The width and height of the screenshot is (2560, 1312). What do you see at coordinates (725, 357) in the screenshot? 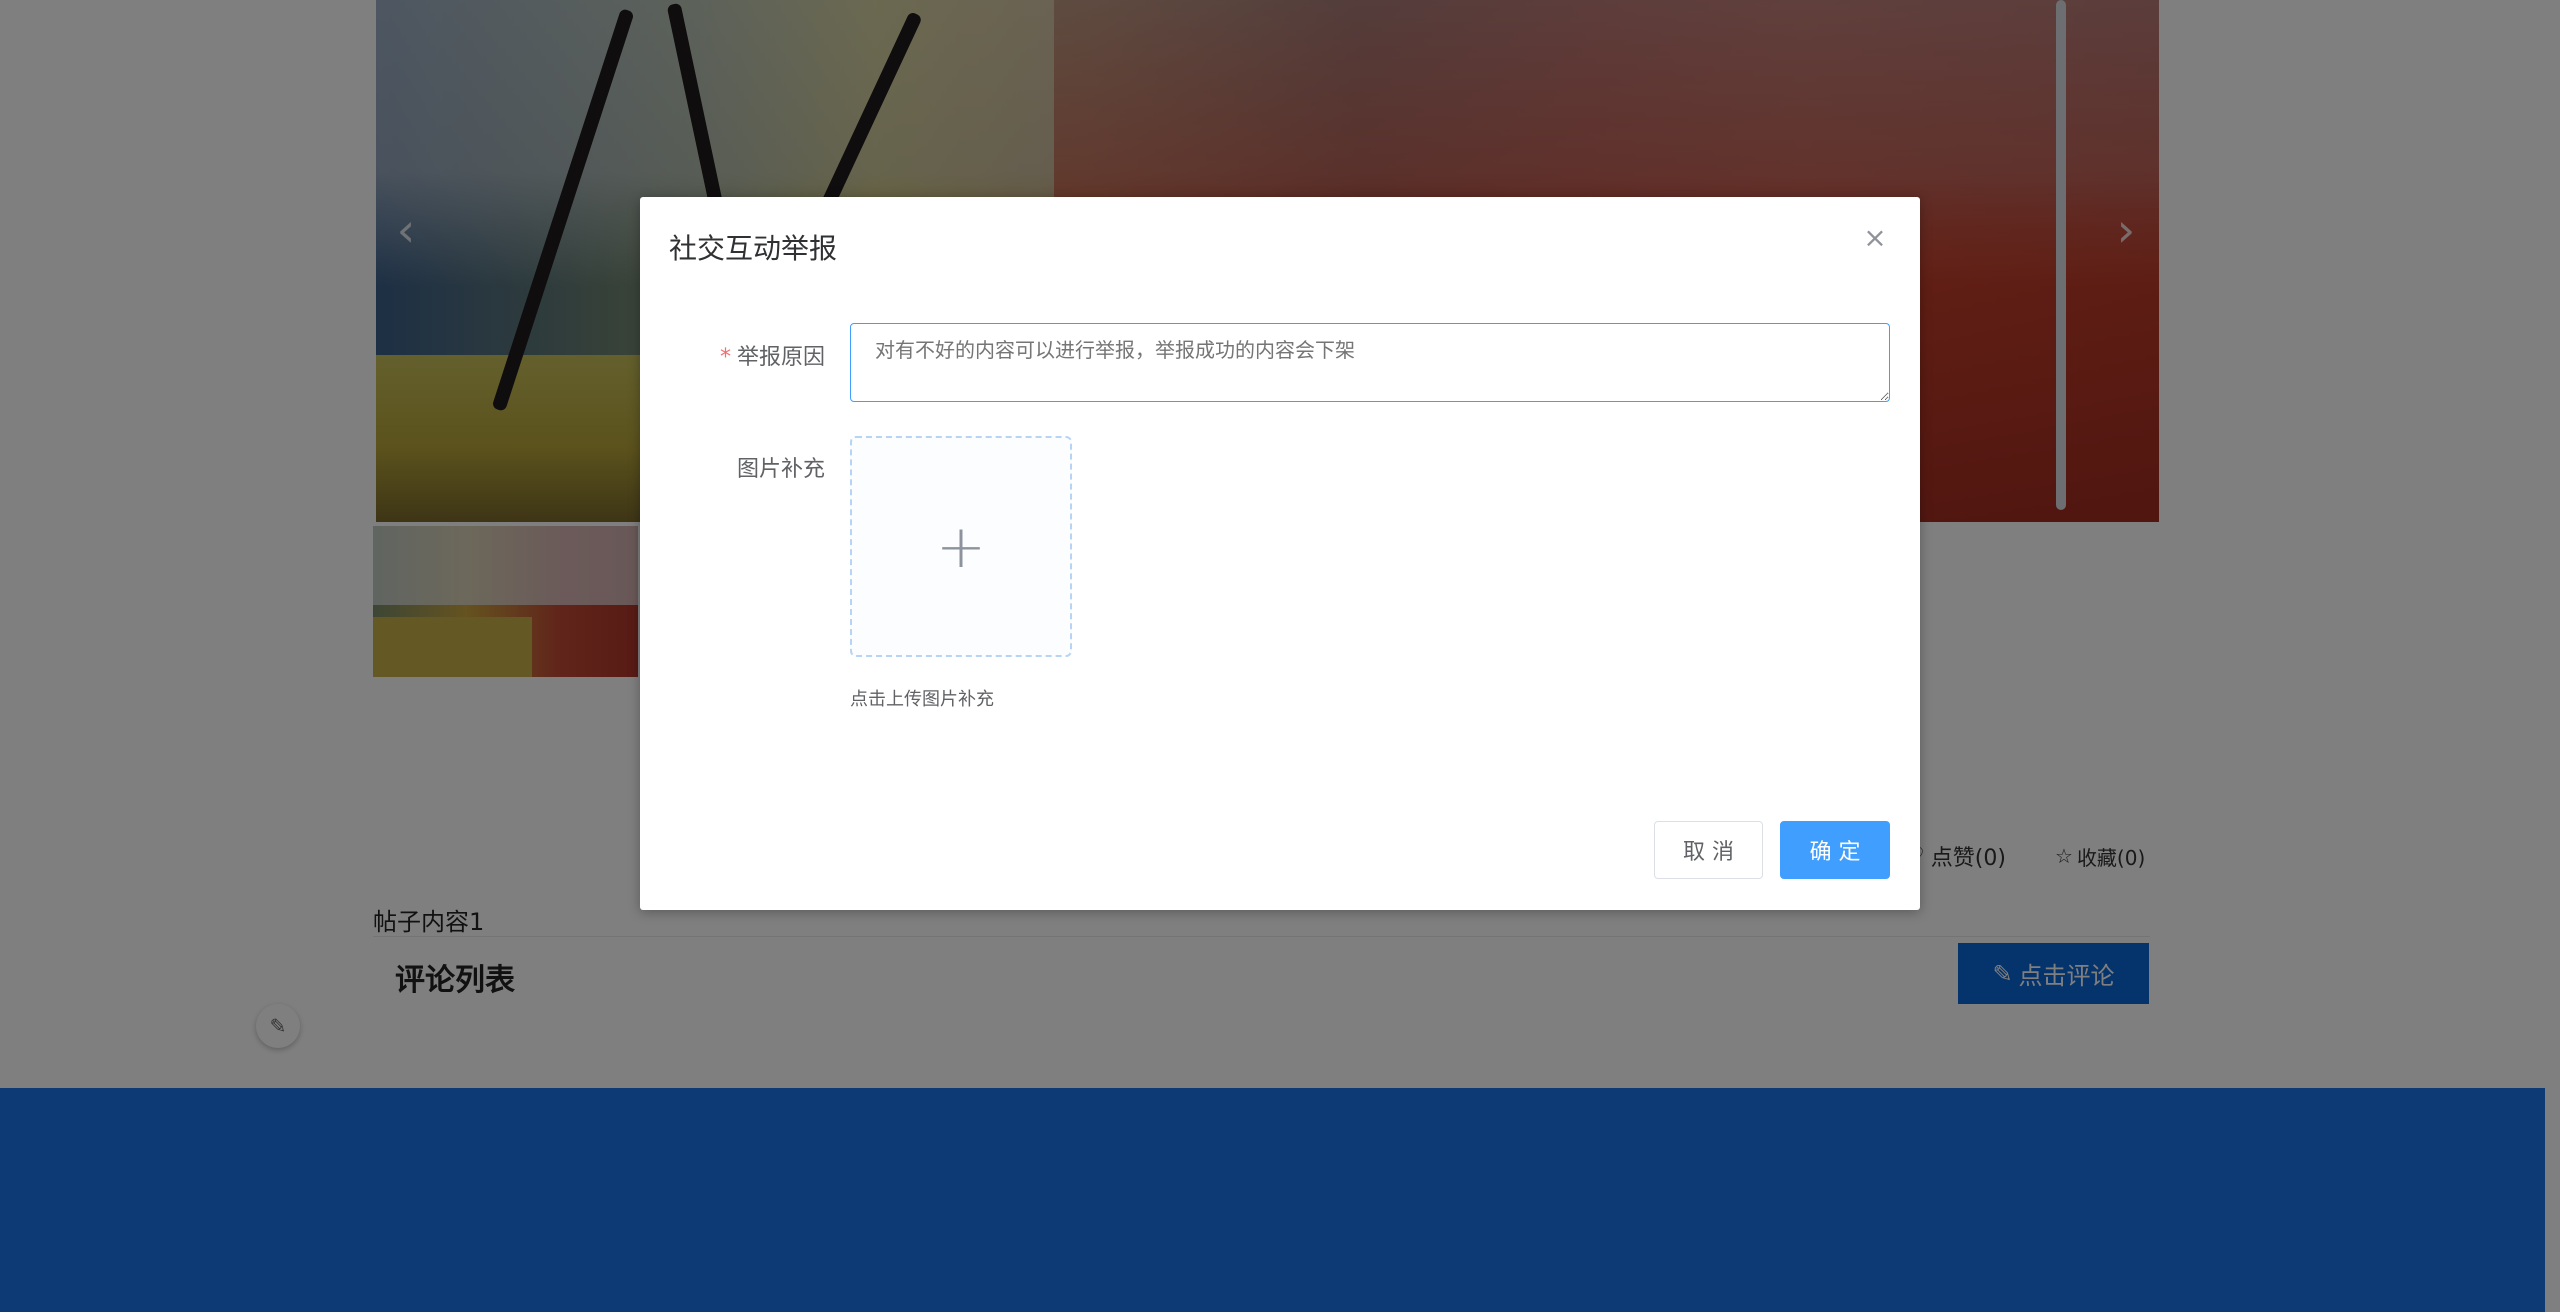
I see `required-mark: *` at bounding box center [725, 357].